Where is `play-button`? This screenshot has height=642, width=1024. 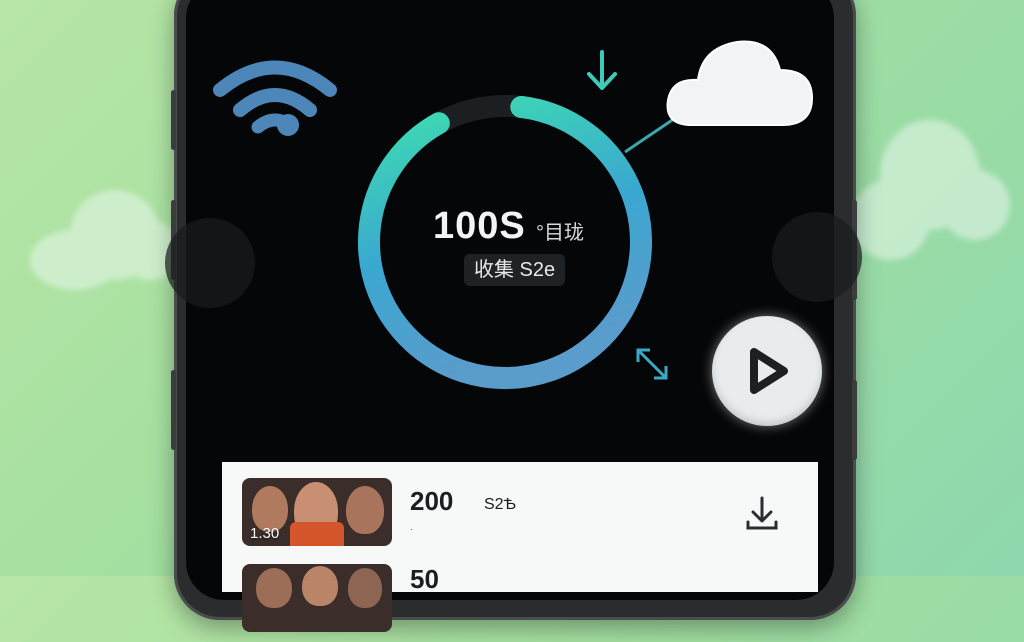
play-button is located at coordinates (767, 371).